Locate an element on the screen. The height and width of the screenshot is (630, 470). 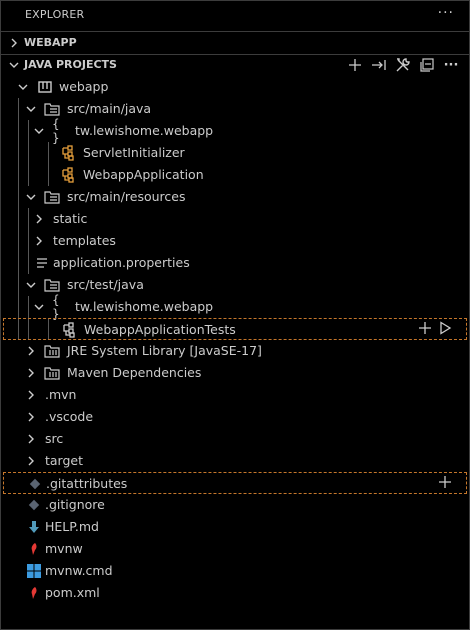
tree-item-label: src/main/java is located at coordinates (109, 108).